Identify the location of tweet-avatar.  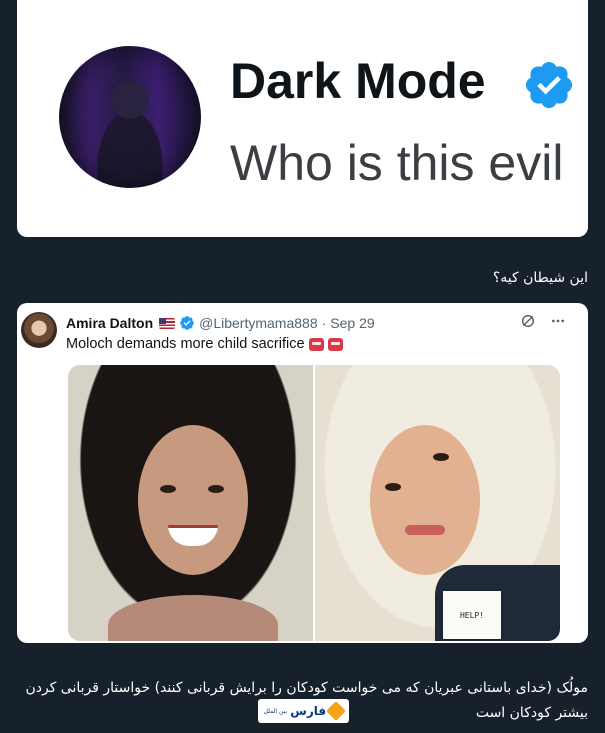
(39, 330).